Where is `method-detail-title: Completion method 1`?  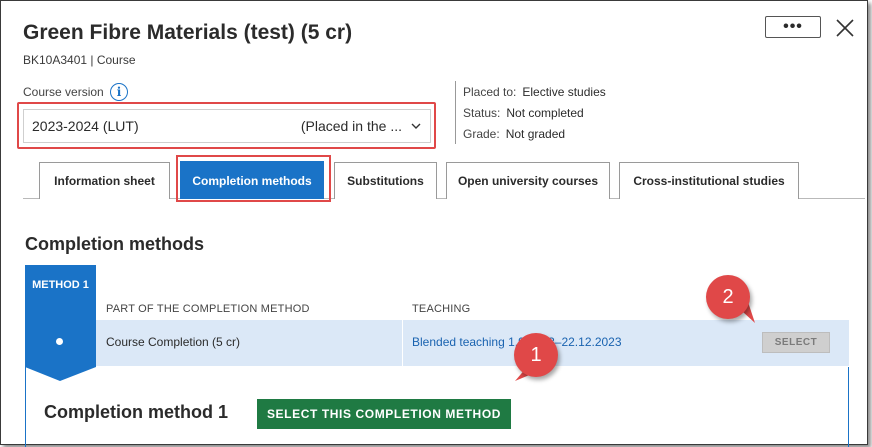 method-detail-title: Completion method 1 is located at coordinates (136, 412).